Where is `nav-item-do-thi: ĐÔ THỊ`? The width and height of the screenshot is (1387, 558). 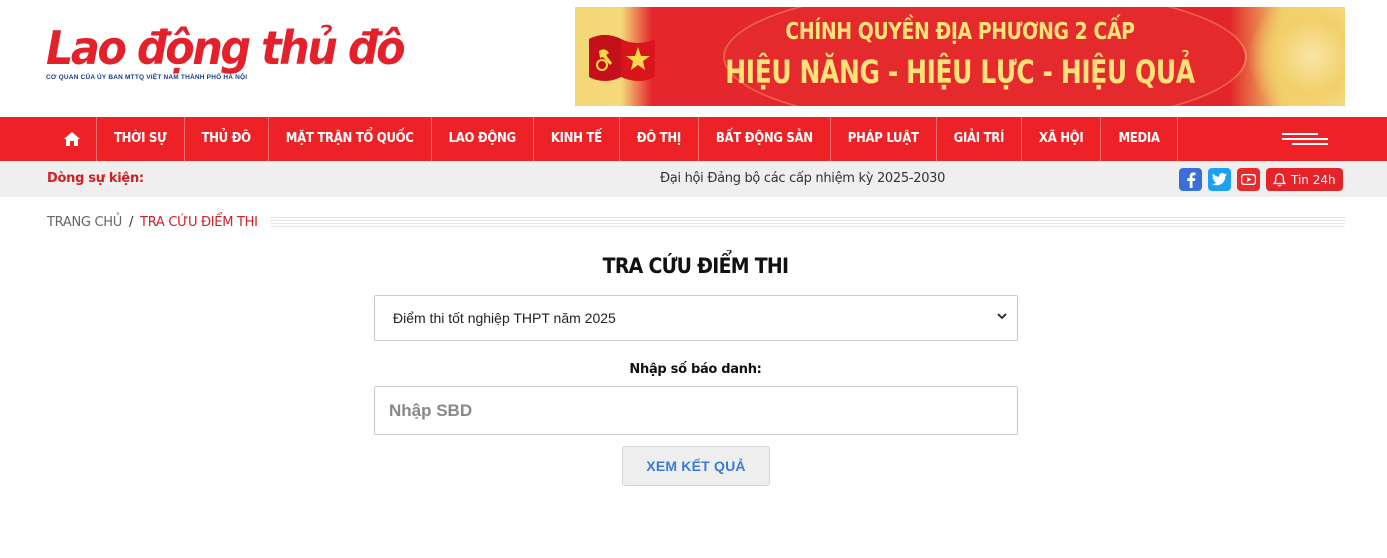 nav-item-do-thi: ĐÔ THỊ is located at coordinates (659, 139).